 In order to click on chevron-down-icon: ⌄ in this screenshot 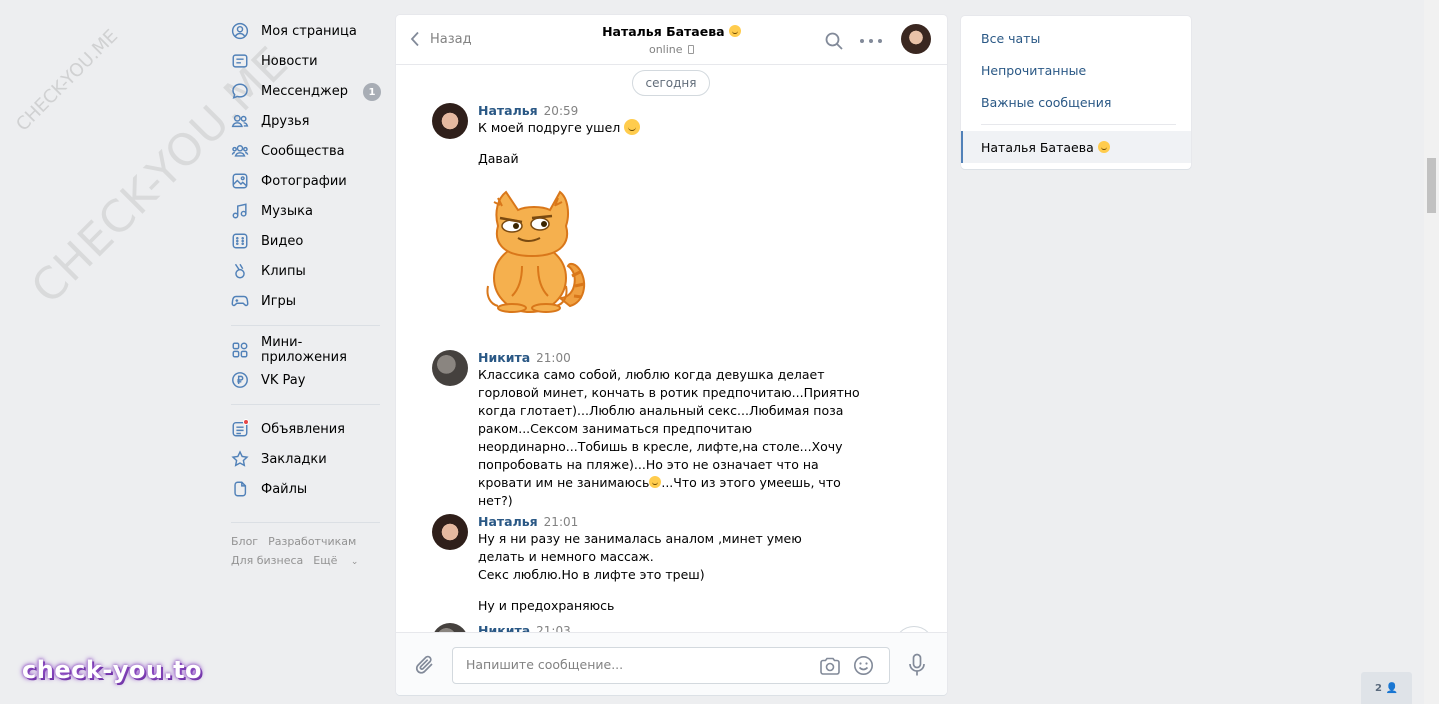, I will do `click(354, 562)`.